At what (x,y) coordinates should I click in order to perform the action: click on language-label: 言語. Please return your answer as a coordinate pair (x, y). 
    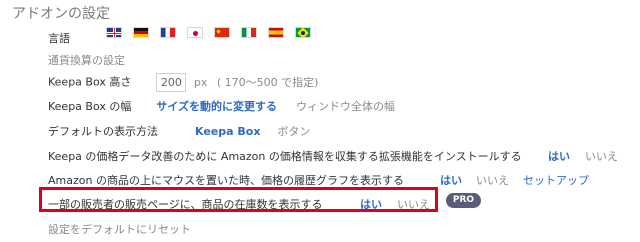
    Looking at the image, I should click on (59, 38).